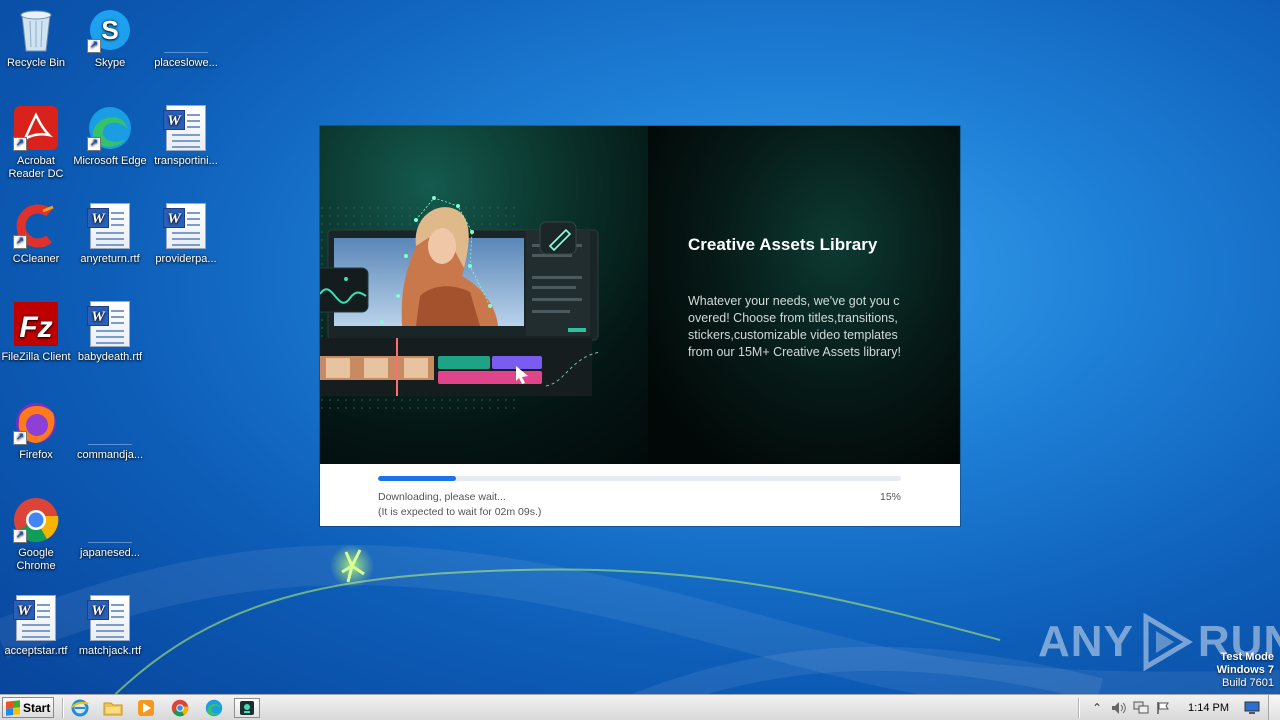  I want to click on desktop-icon-chrome: ↗ Google Chrome, so click(37, 534).